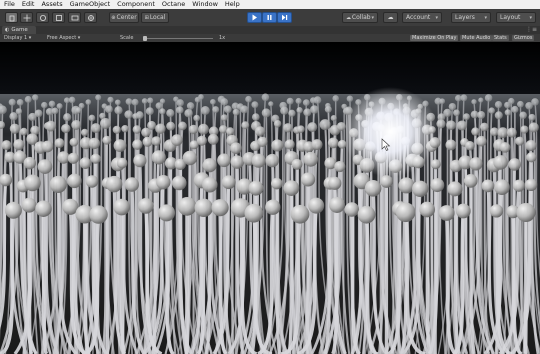 This screenshot has height=354, width=540. I want to click on menu-item-gameobject: GameObject, so click(90, 4).